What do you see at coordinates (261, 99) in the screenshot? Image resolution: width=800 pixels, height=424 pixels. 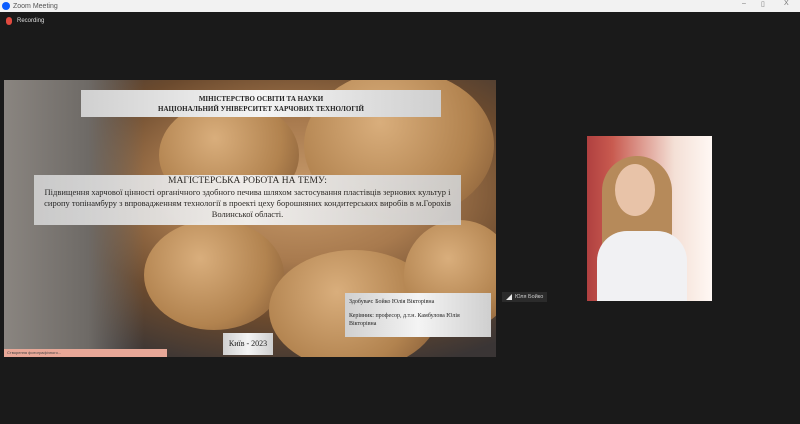 I see `ministry-name: МІНІСТЕРСТВО ОСВІТИ ТА НАУКИ` at bounding box center [261, 99].